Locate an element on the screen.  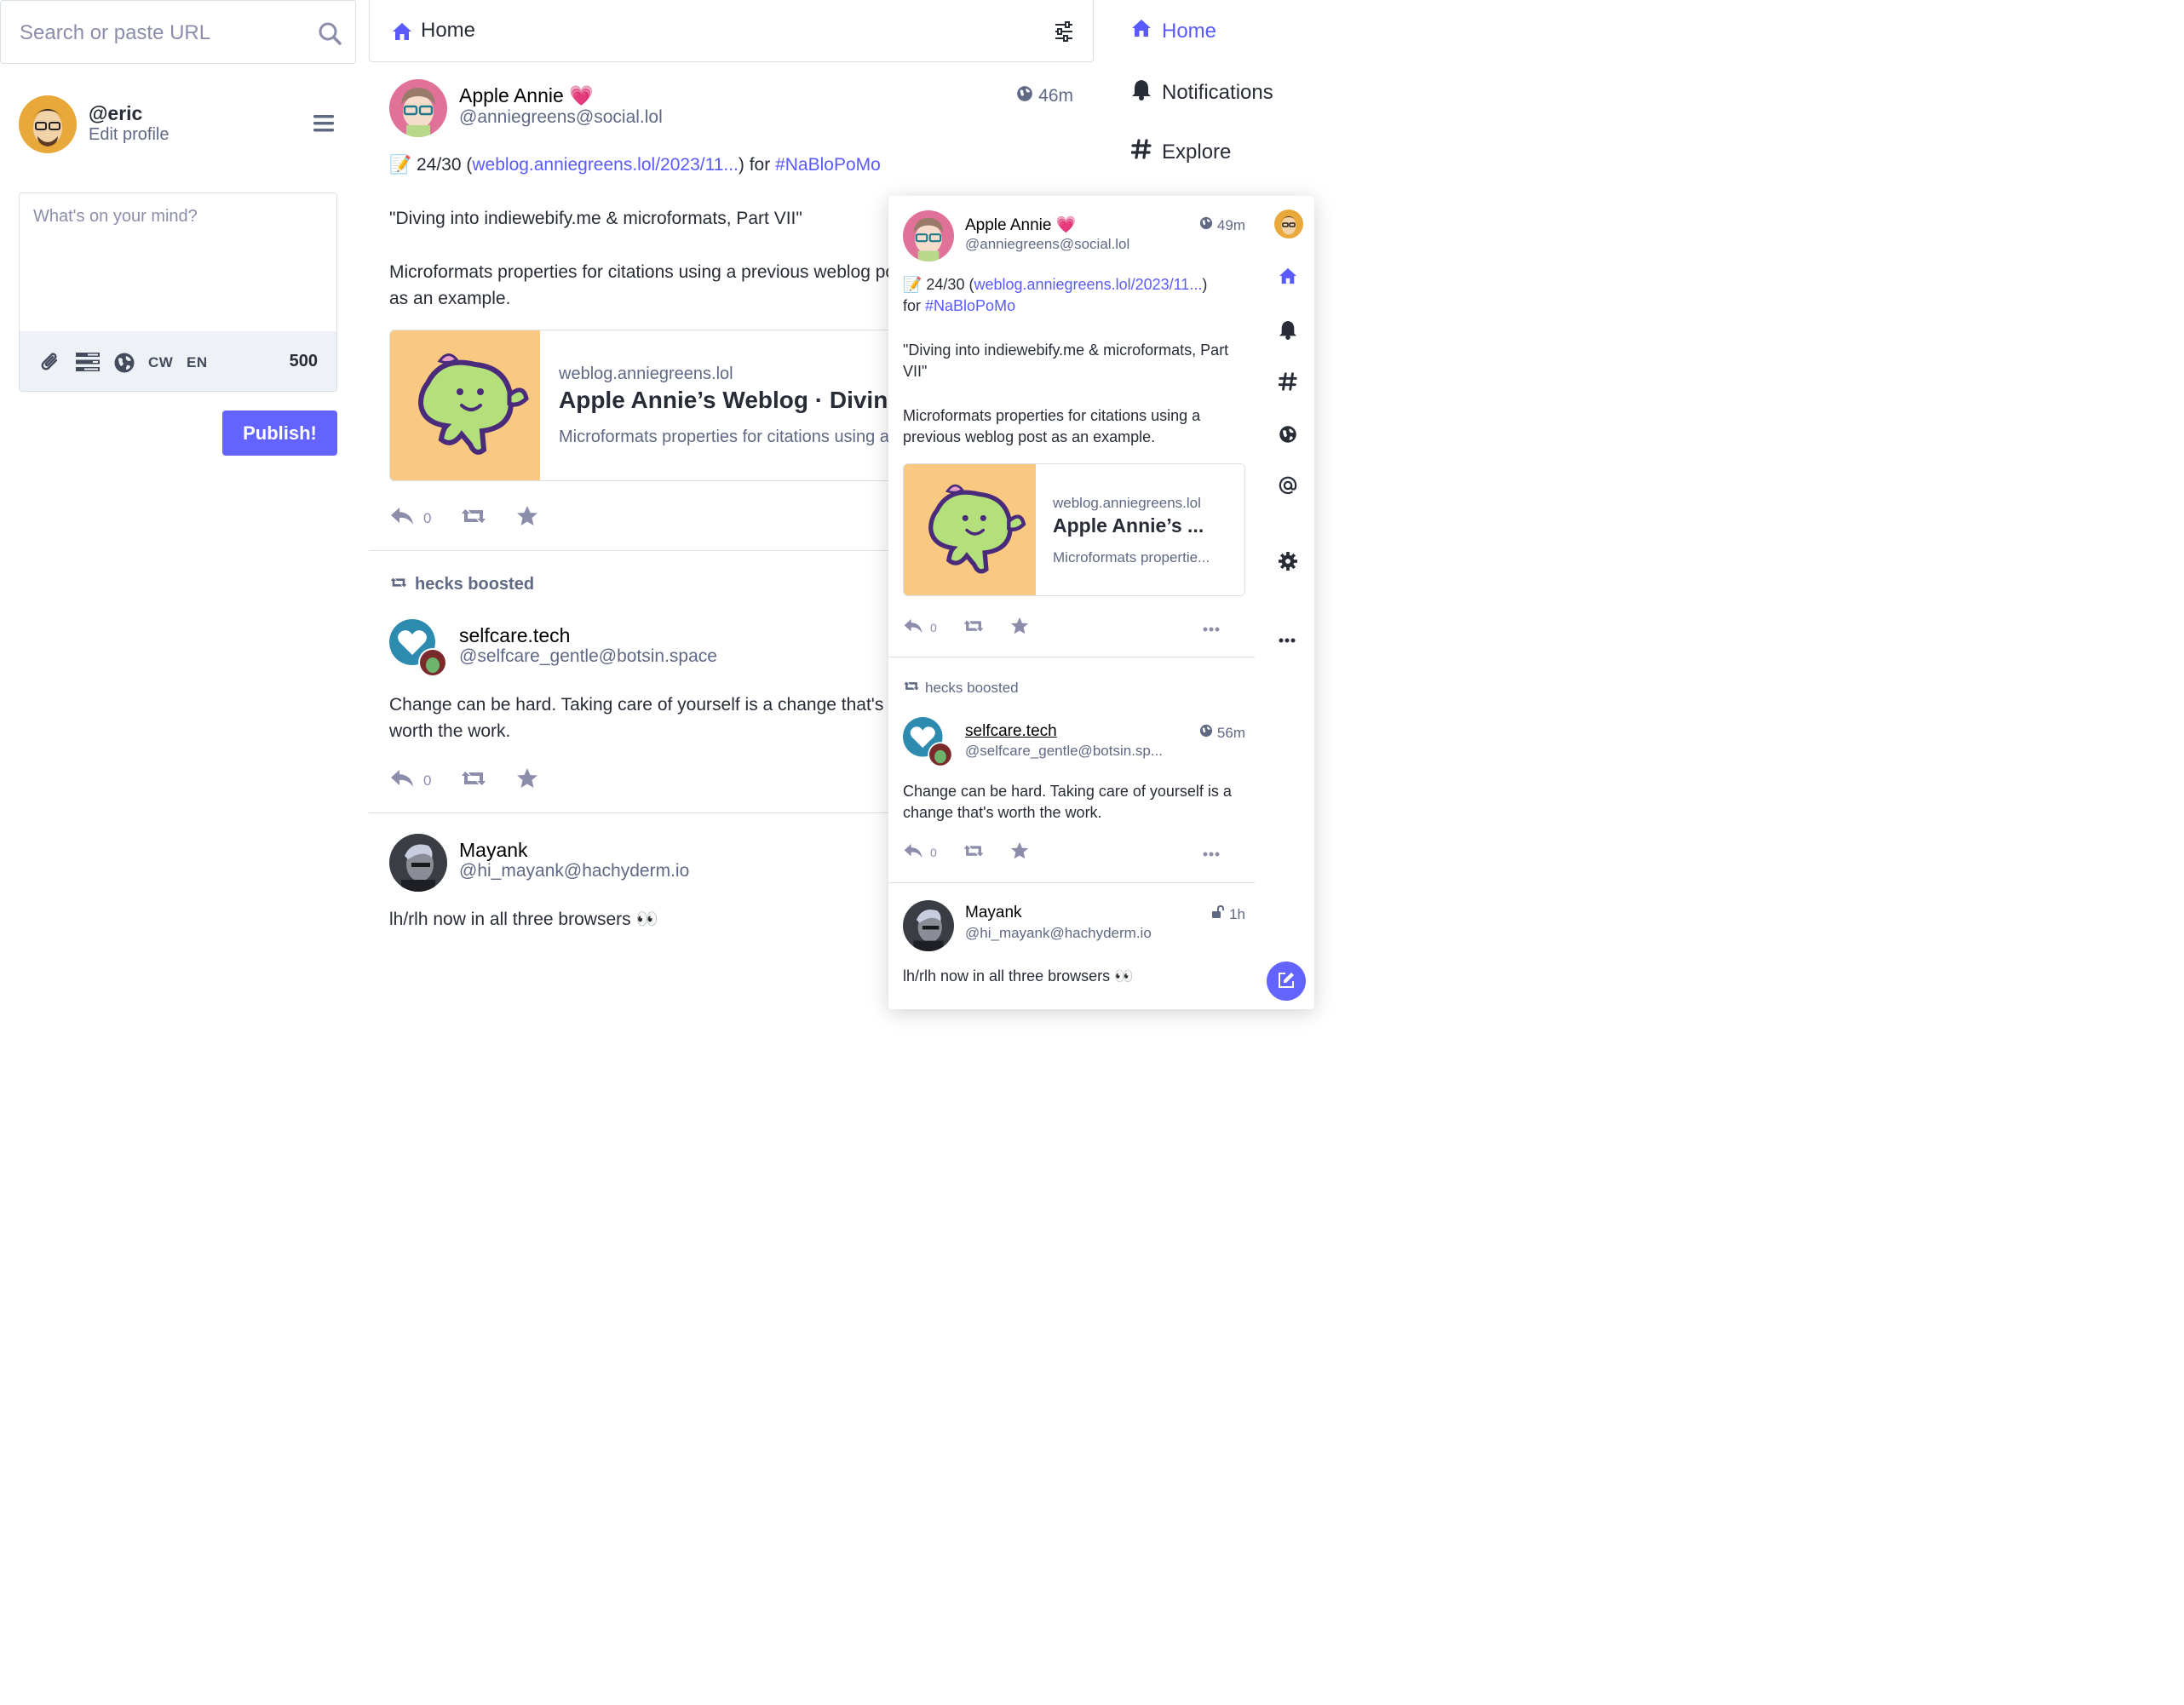
sliders-icon is located at coordinates (1064, 33).